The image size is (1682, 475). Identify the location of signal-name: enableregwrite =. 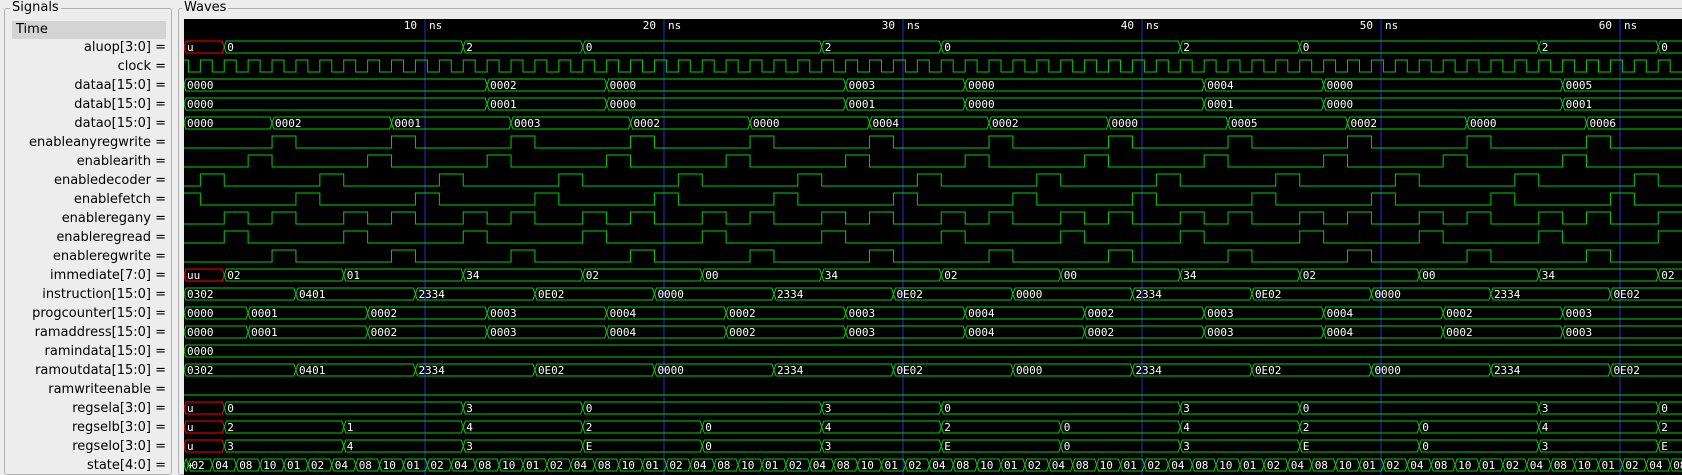
(89, 256).